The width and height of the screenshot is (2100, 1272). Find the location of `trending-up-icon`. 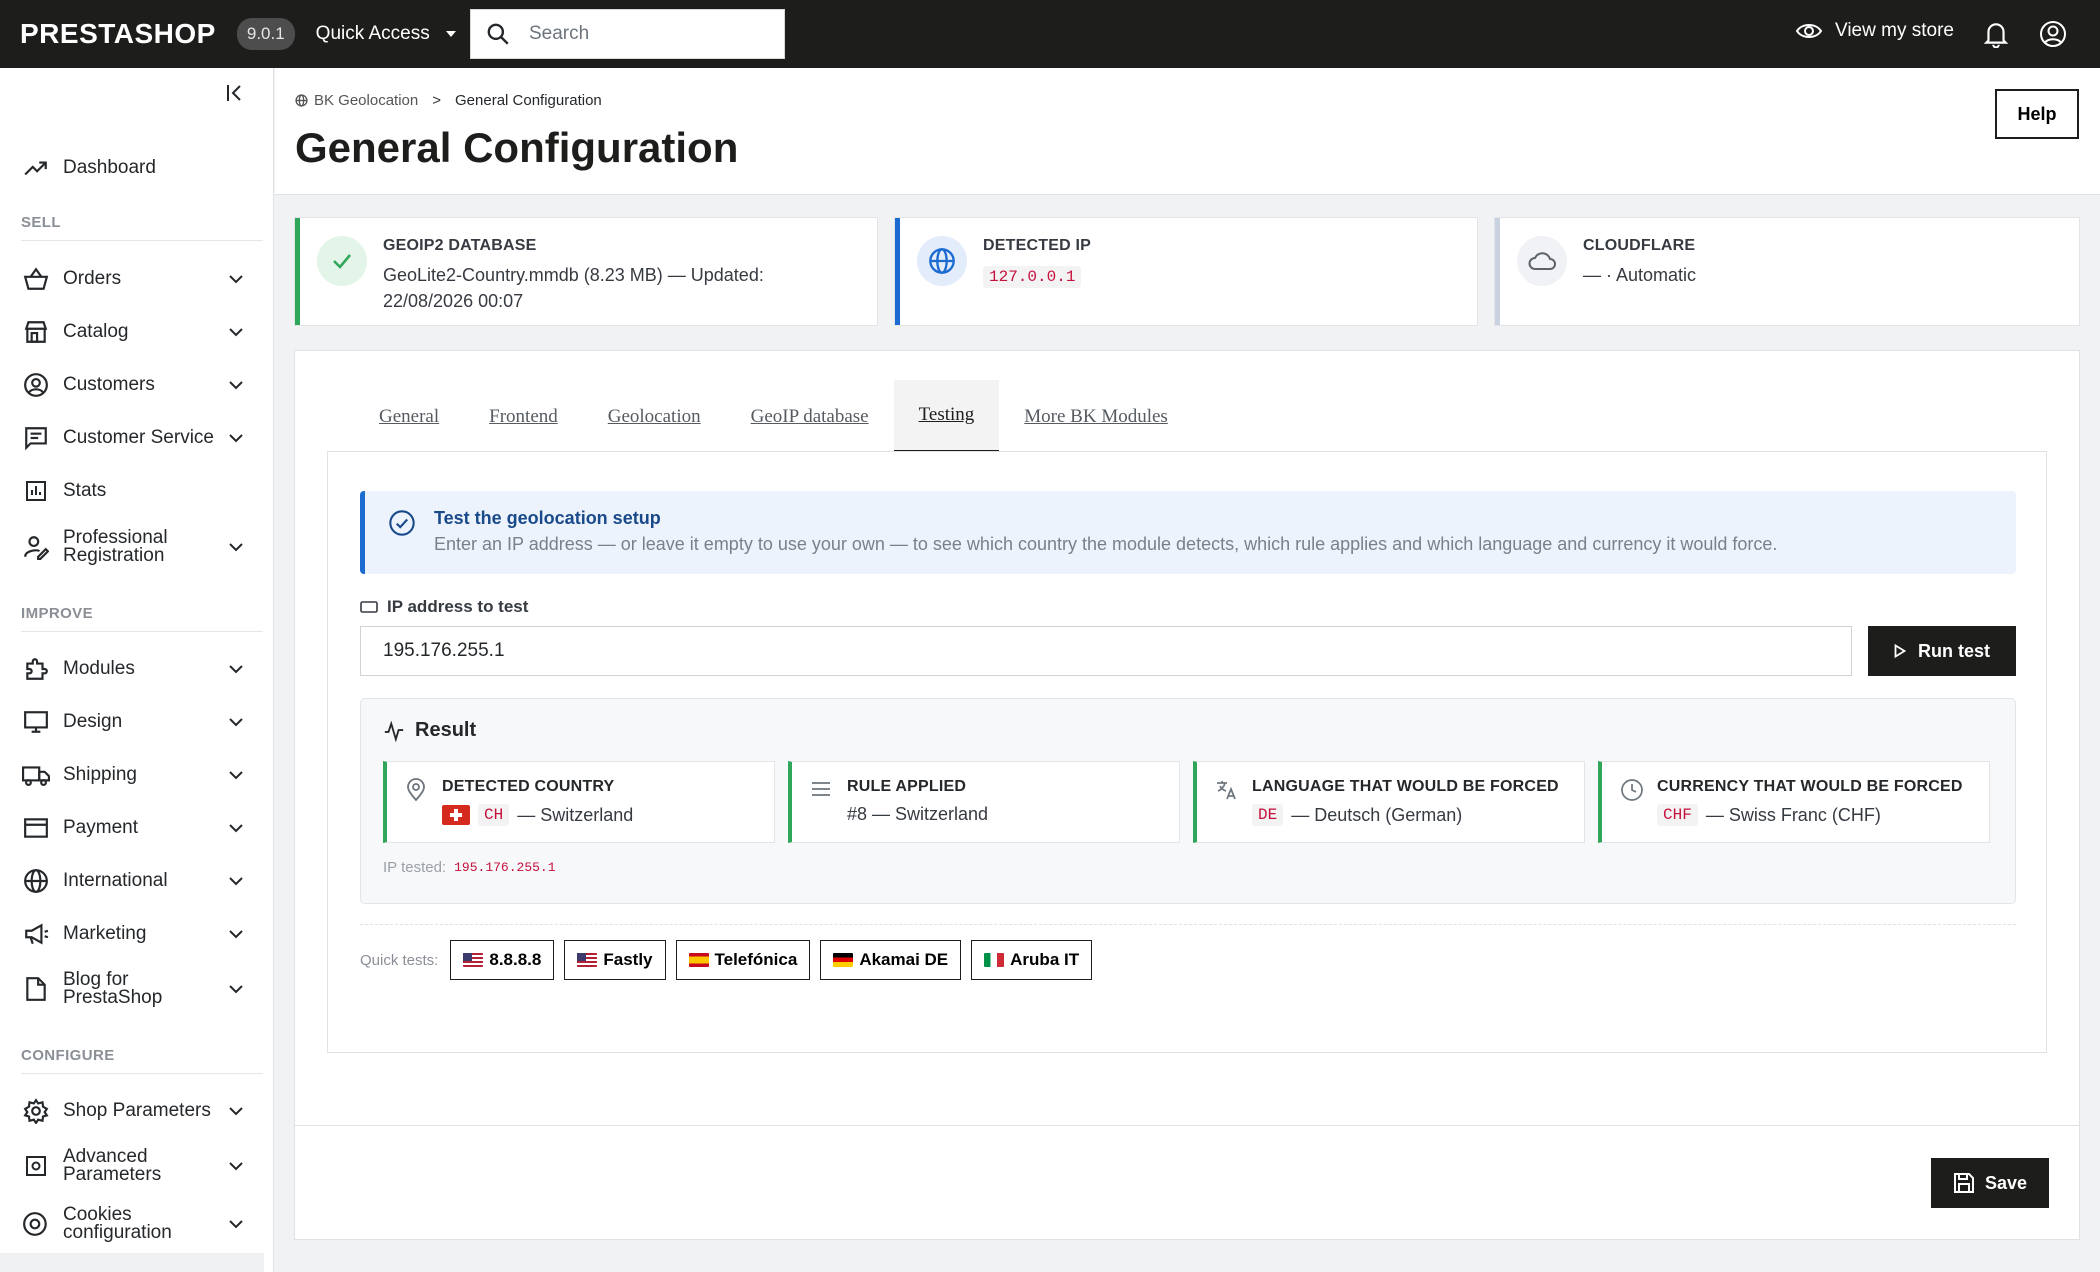

trending-up-icon is located at coordinates (36, 168).